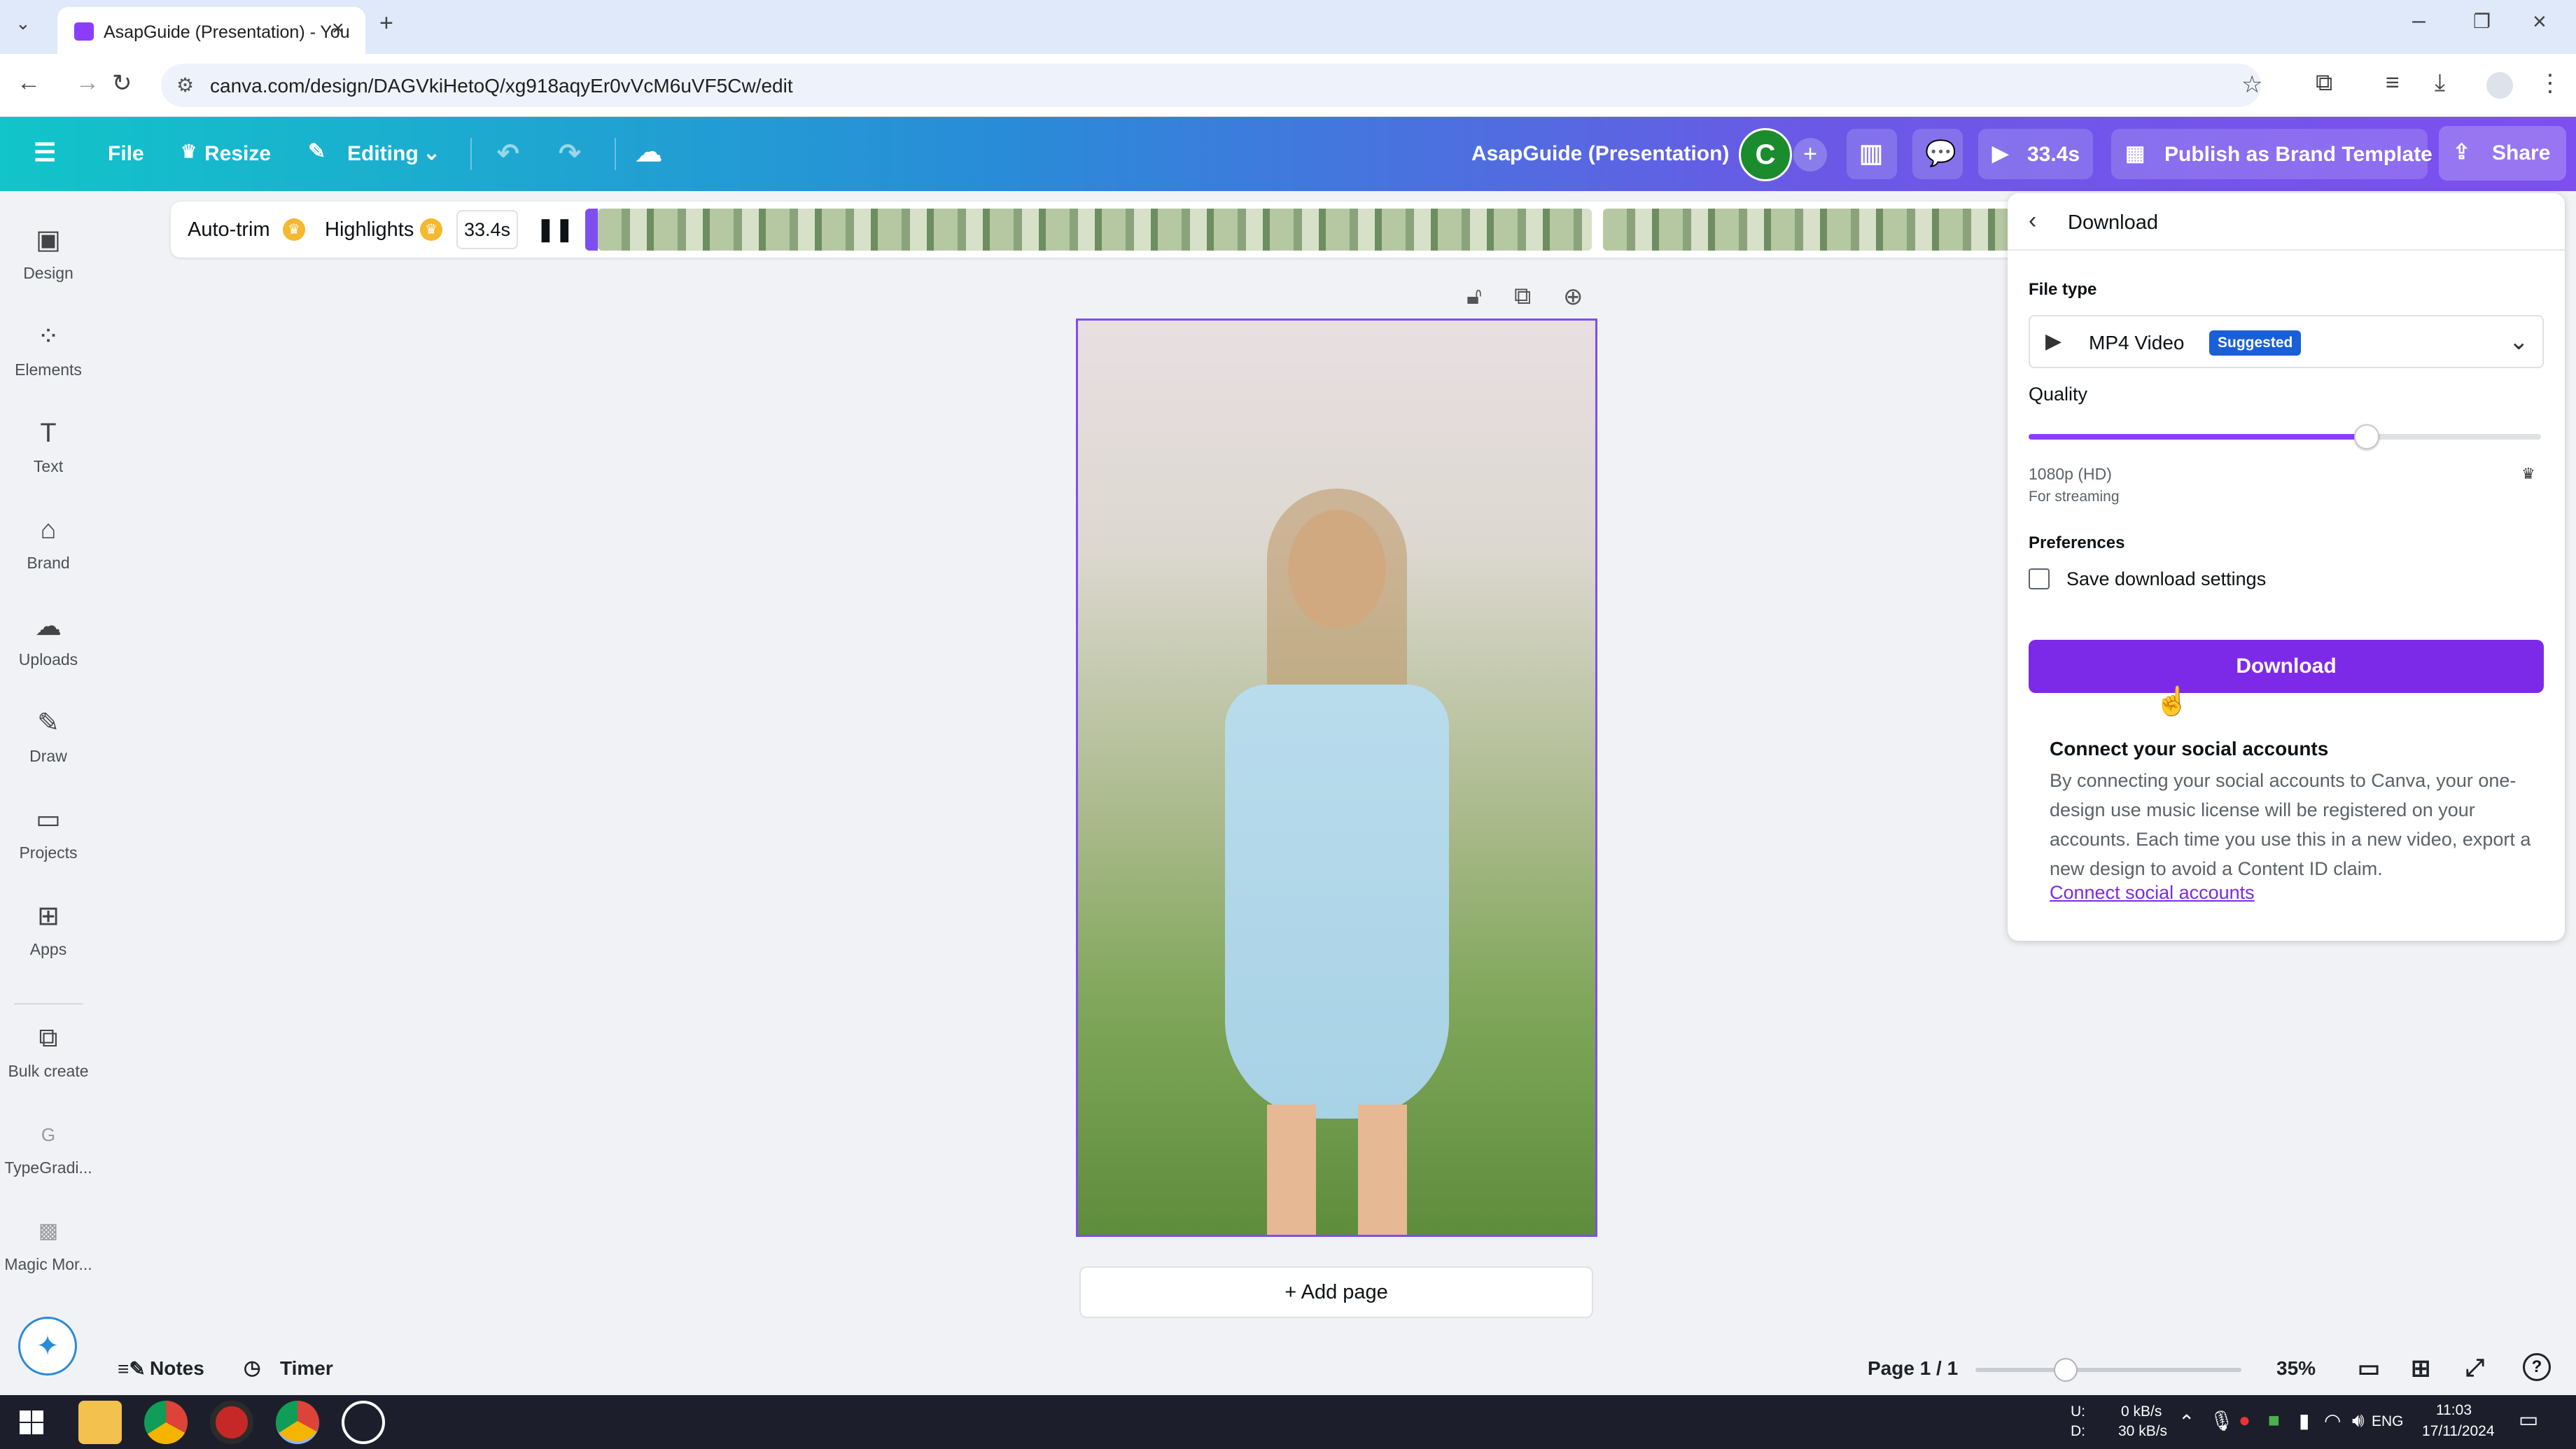 The height and width of the screenshot is (1449, 2576). I want to click on sidebar-item-uploads: ☁ Uploads, so click(48, 648).